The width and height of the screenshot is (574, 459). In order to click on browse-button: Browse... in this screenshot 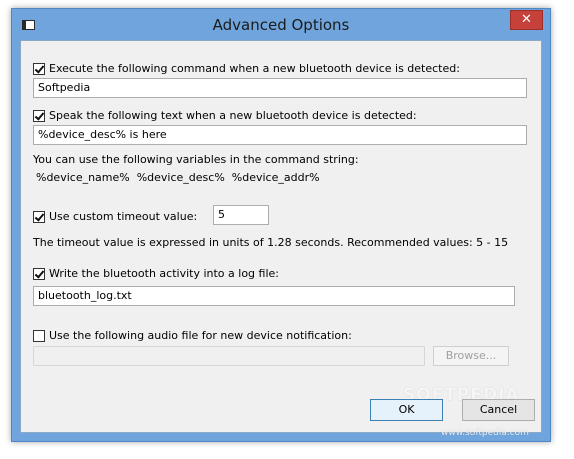, I will do `click(471, 356)`.